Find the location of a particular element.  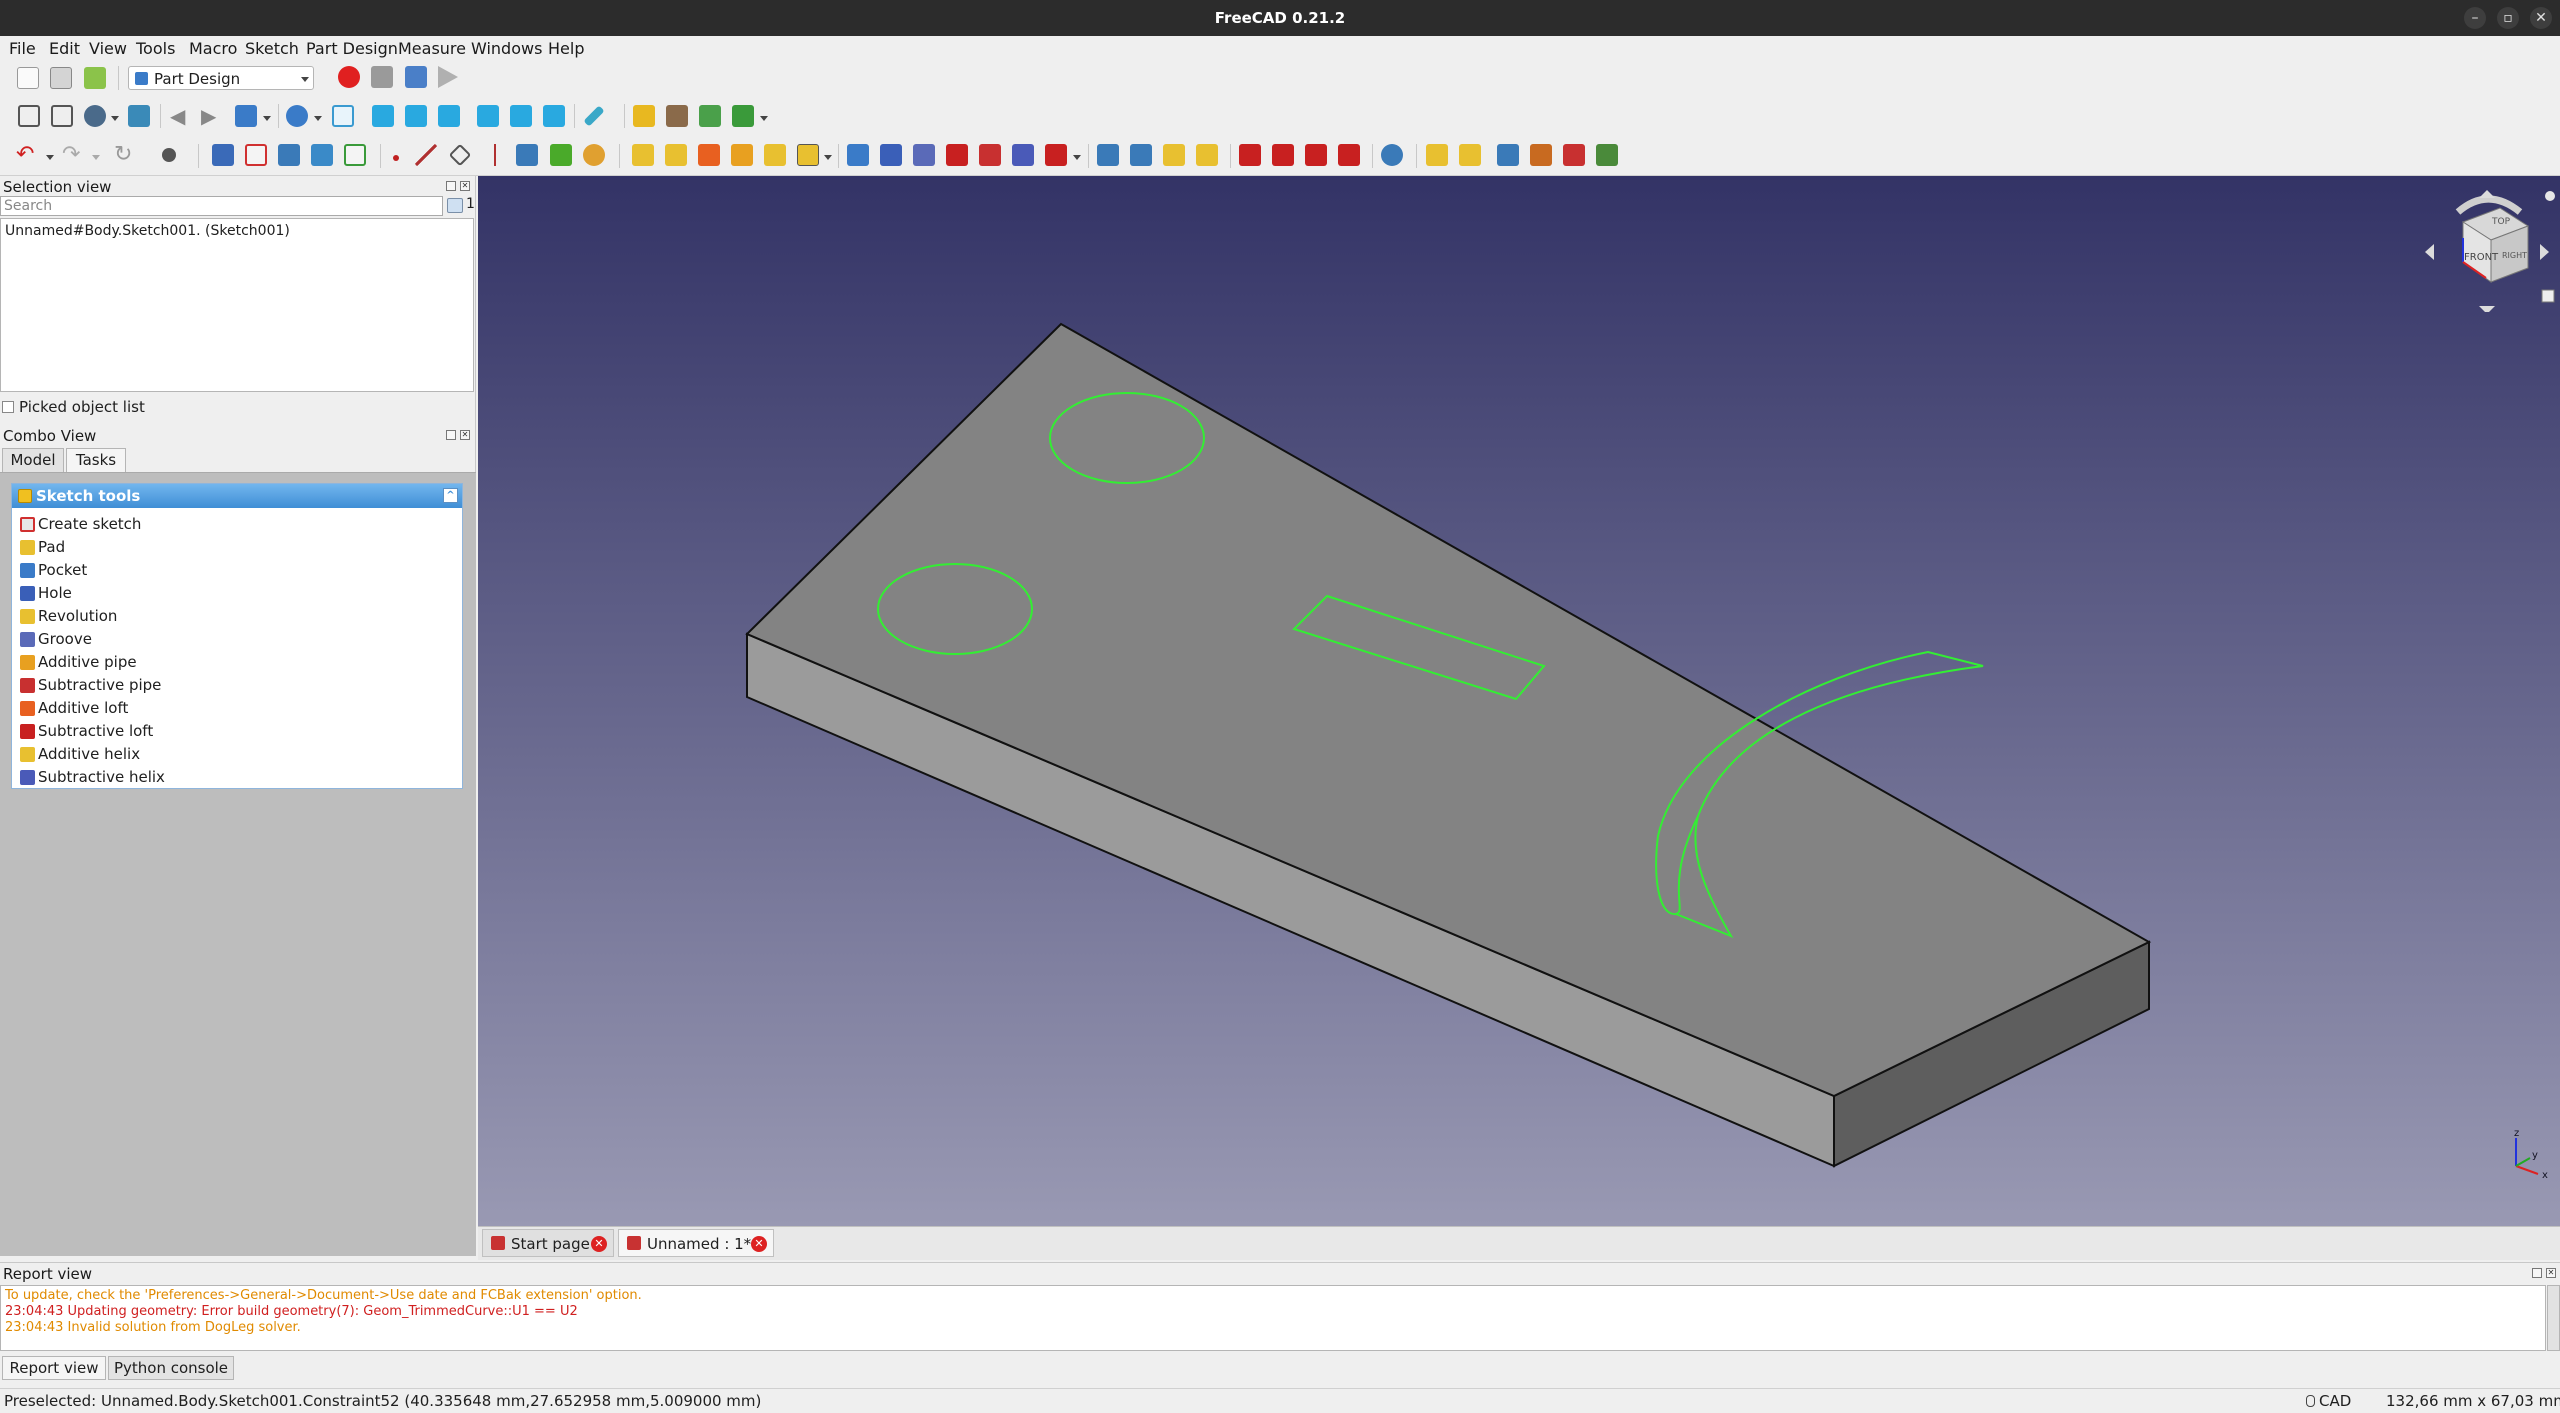

sketch-tools-header: Sketch tools ^ is located at coordinates (237, 496).